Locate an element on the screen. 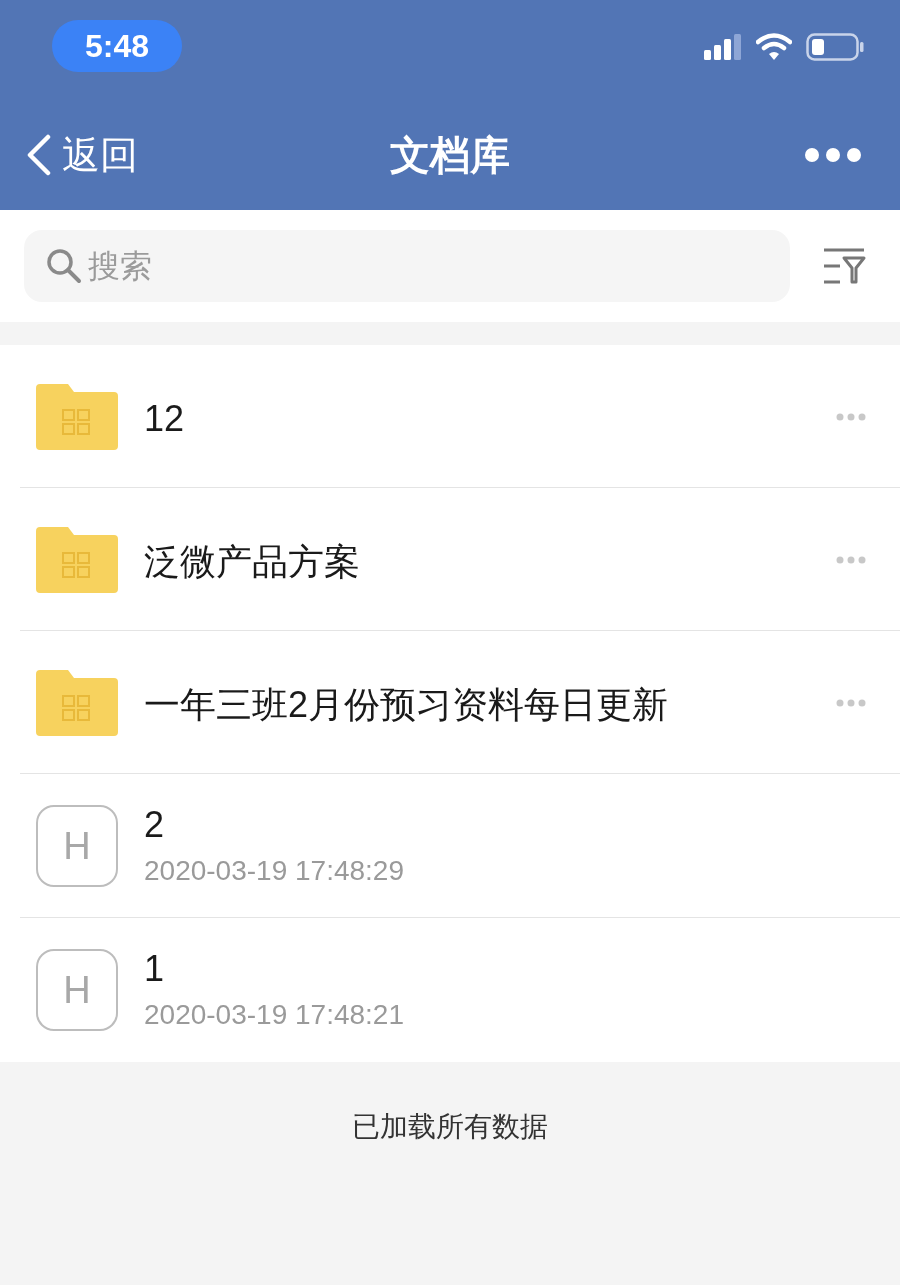 This screenshot has width=900, height=1285. signal-icon is located at coordinates (723, 47).